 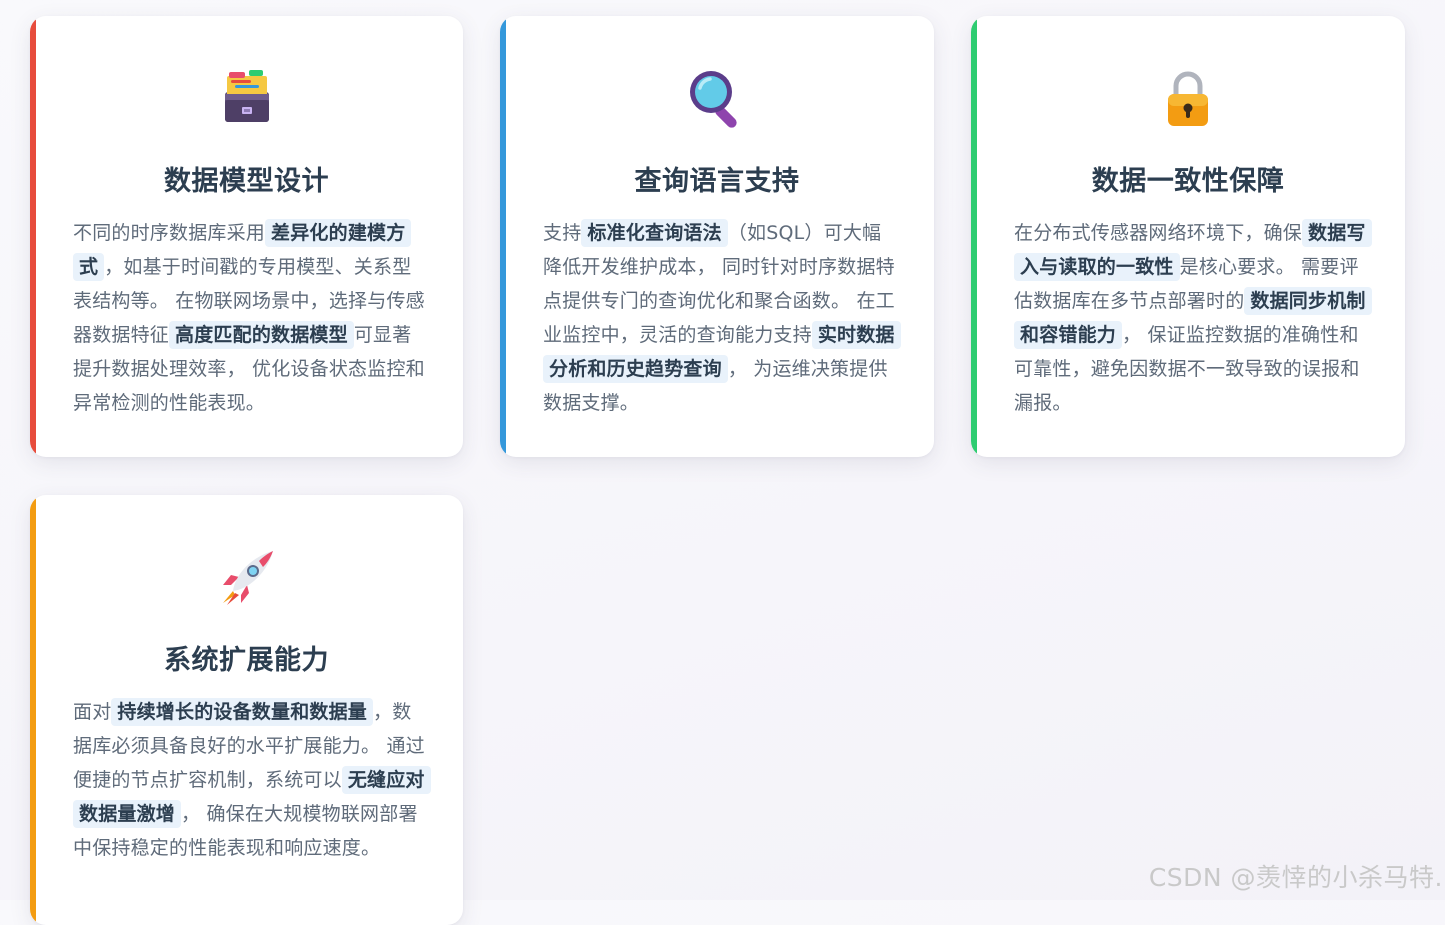 I want to click on card-title: 数据模型设计, so click(x=246, y=181).